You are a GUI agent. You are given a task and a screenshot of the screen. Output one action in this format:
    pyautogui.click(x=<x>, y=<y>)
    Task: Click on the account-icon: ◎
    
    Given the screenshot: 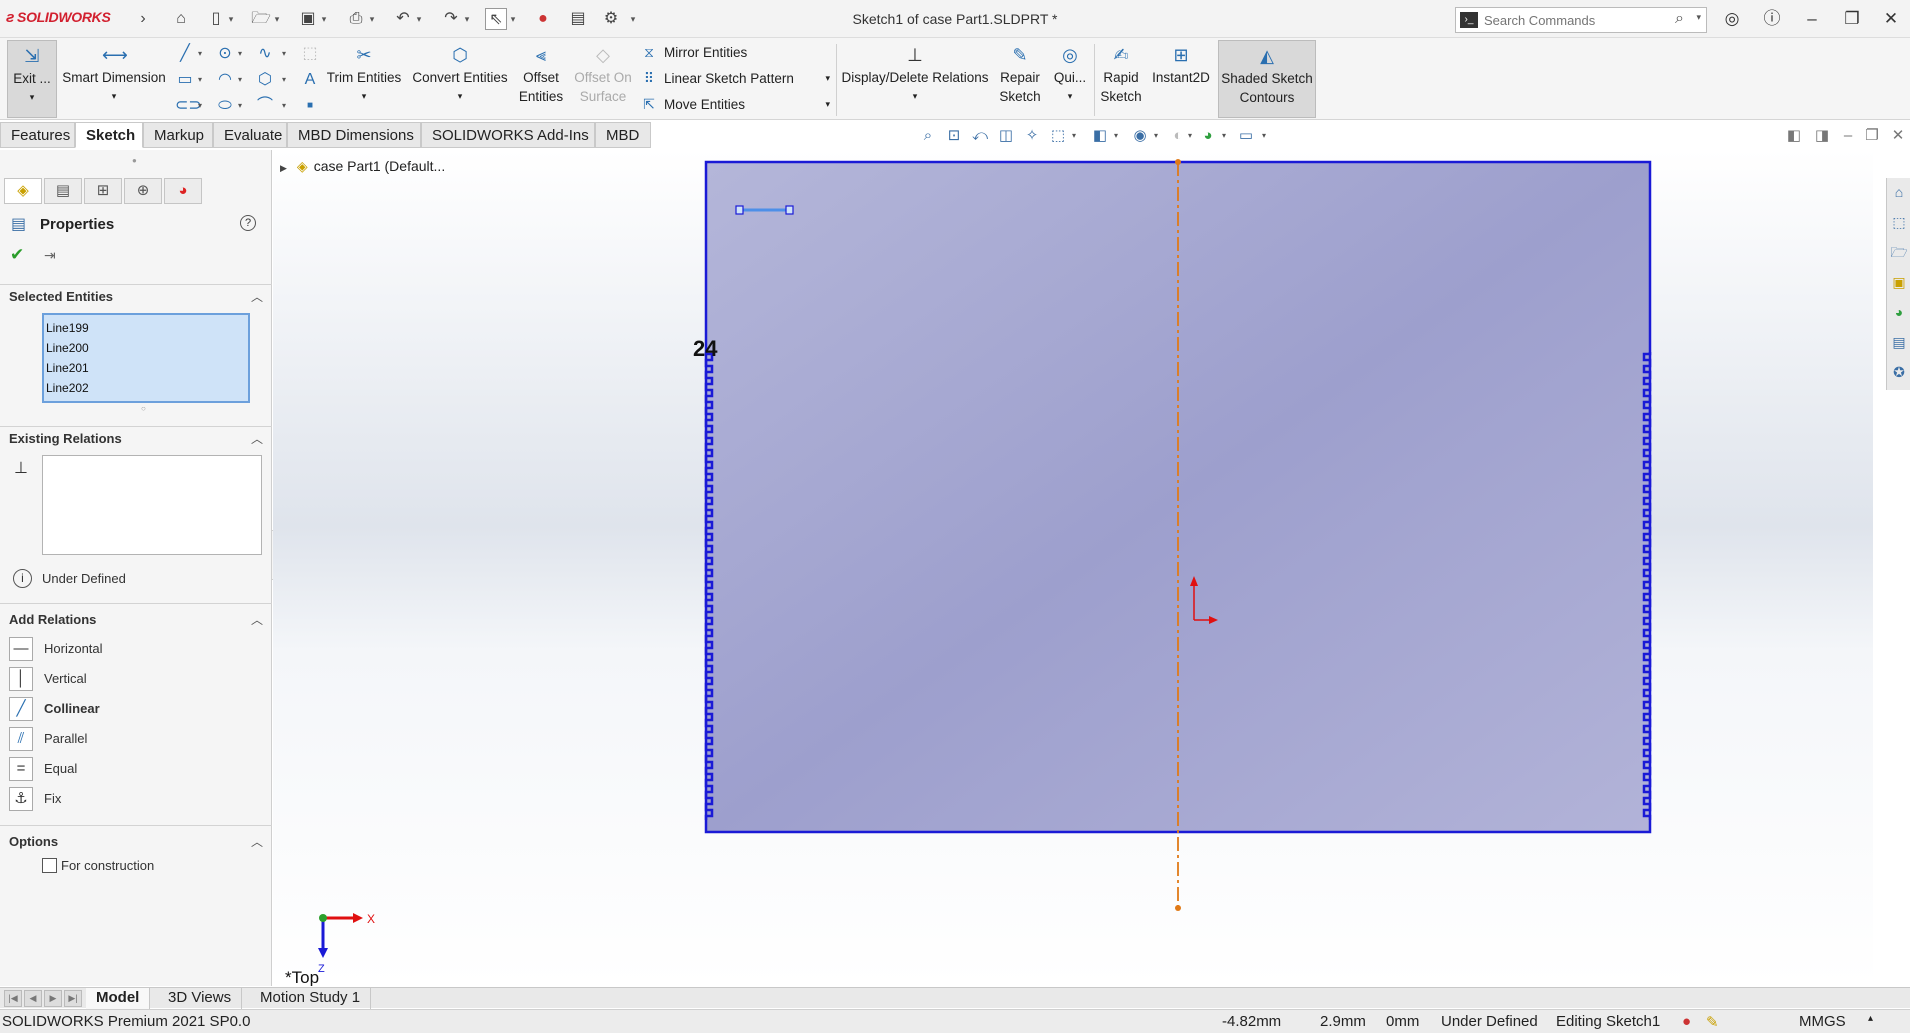 What is the action you would take?
    pyautogui.click(x=1732, y=19)
    